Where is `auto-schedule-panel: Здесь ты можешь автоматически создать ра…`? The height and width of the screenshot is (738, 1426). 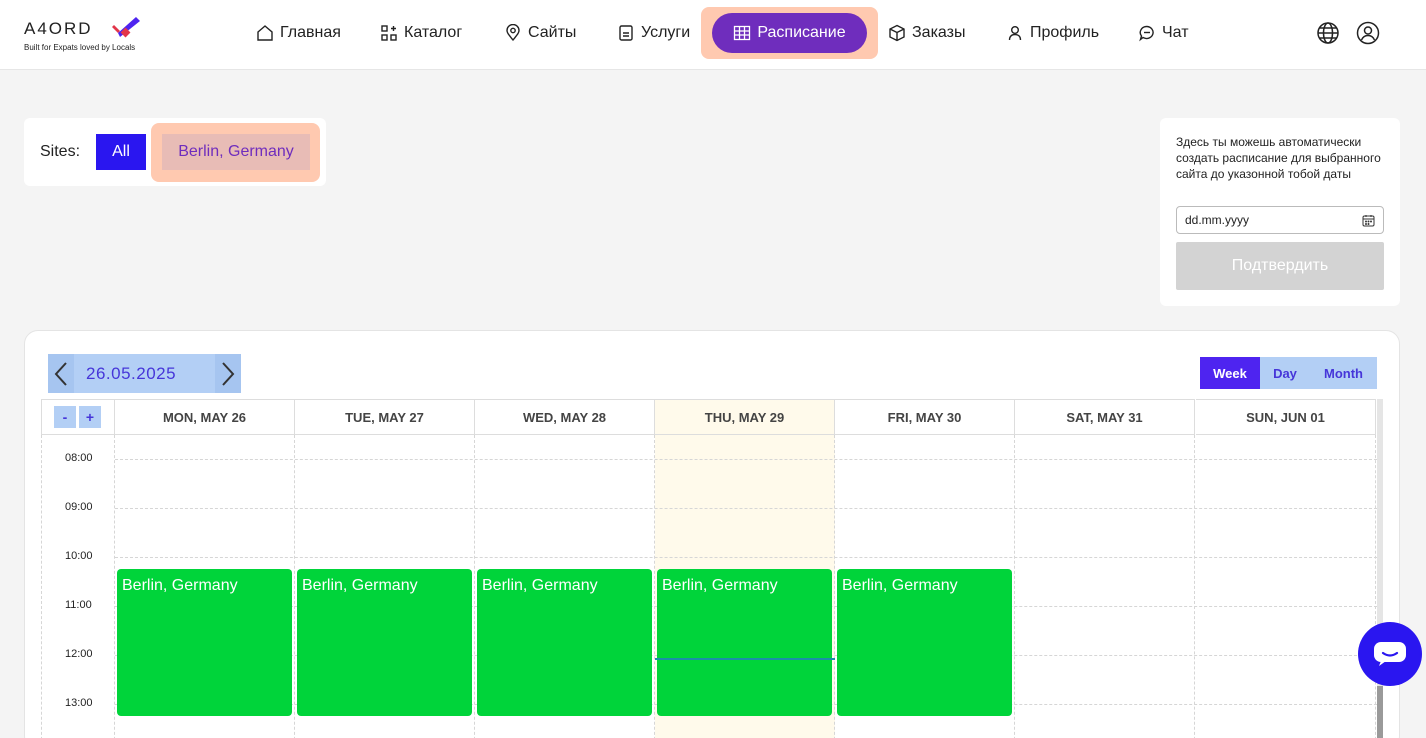
auto-schedule-panel: Здесь ты можешь автоматически создать ра… is located at coordinates (1280, 212).